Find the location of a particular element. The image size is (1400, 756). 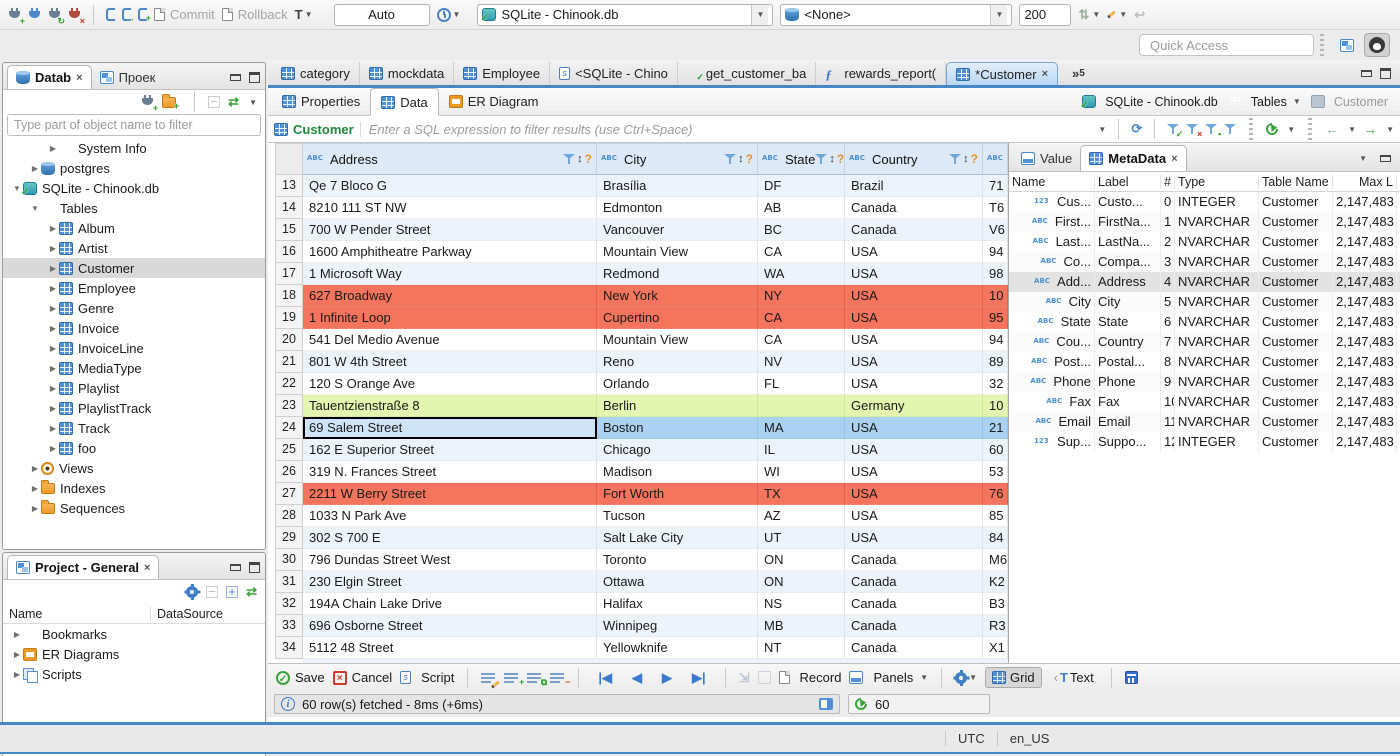

grid-cell: BC is located at coordinates (801, 230).